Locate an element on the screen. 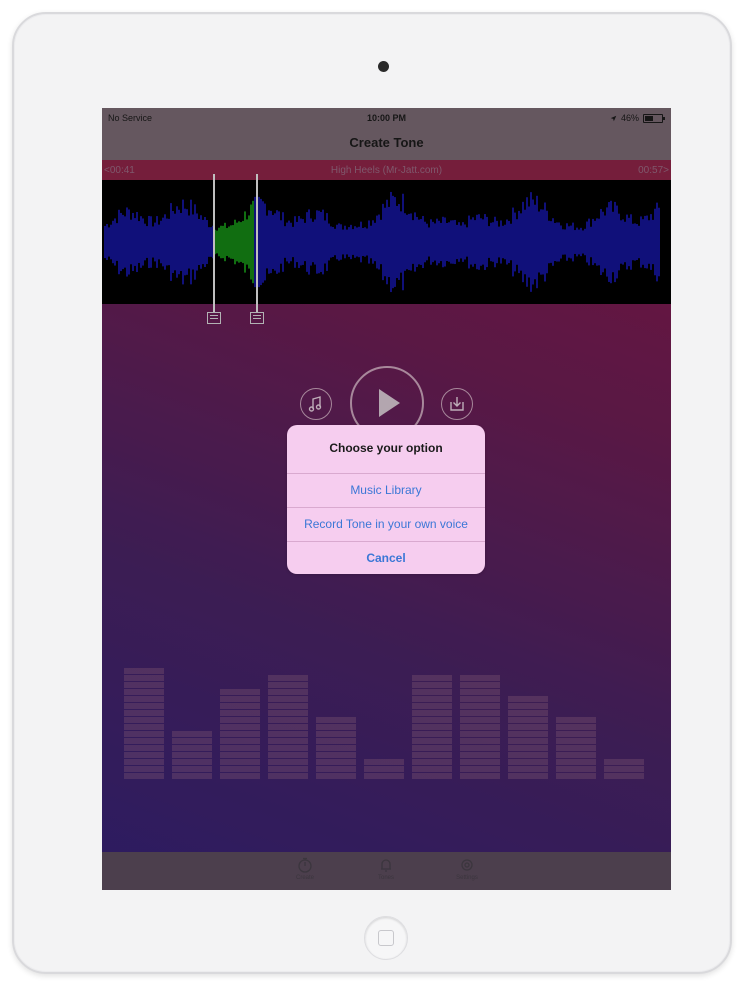 This screenshot has width=750, height=1000. gear-icon is located at coordinates (467, 865).